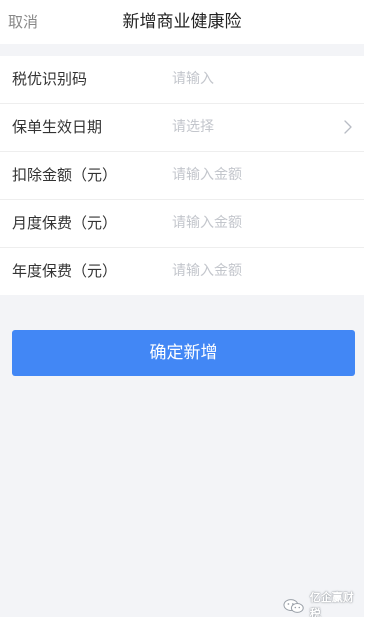 Image resolution: width=371 pixels, height=617 pixels. I want to click on right-edge-strip, so click(367, 308).